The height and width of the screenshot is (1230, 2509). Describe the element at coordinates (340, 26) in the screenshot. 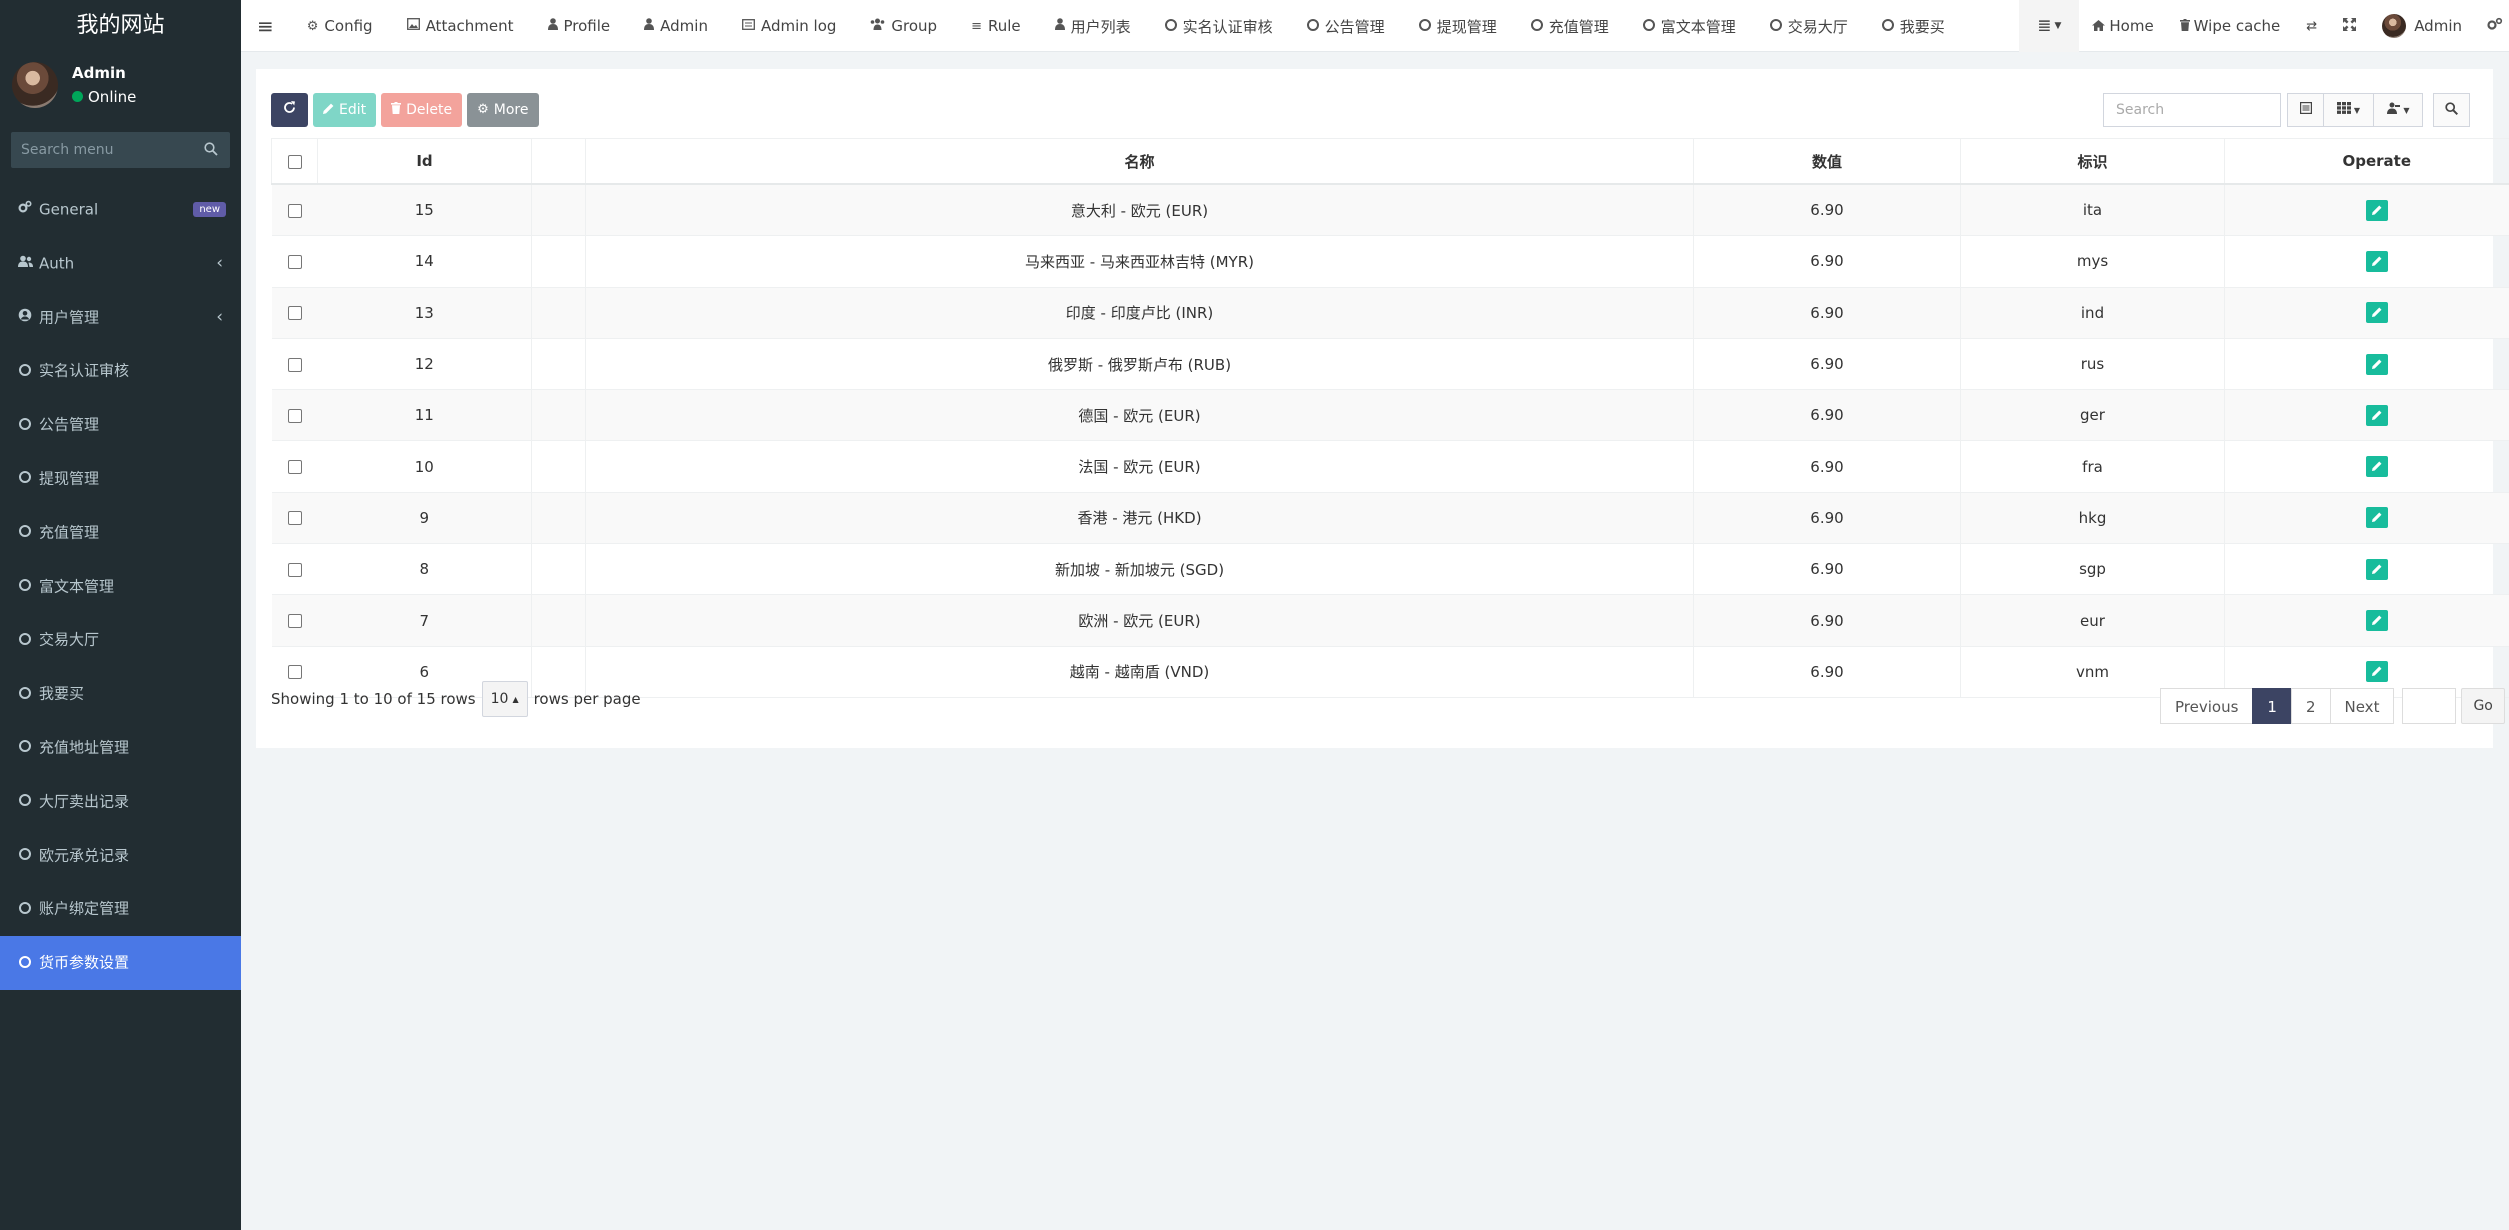

I see `tab-config: ⚙ Config` at that location.